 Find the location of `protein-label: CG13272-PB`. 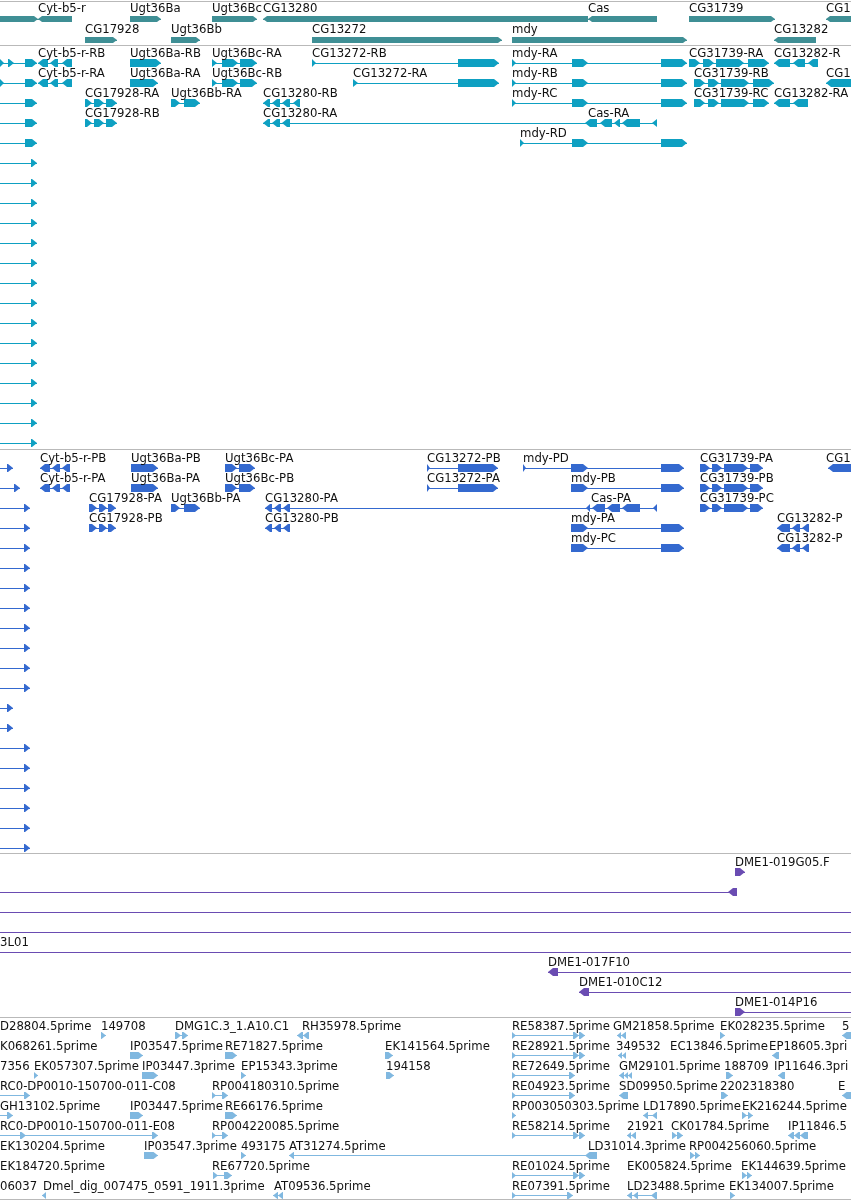

protein-label: CG13272-PB is located at coordinates (464, 458).